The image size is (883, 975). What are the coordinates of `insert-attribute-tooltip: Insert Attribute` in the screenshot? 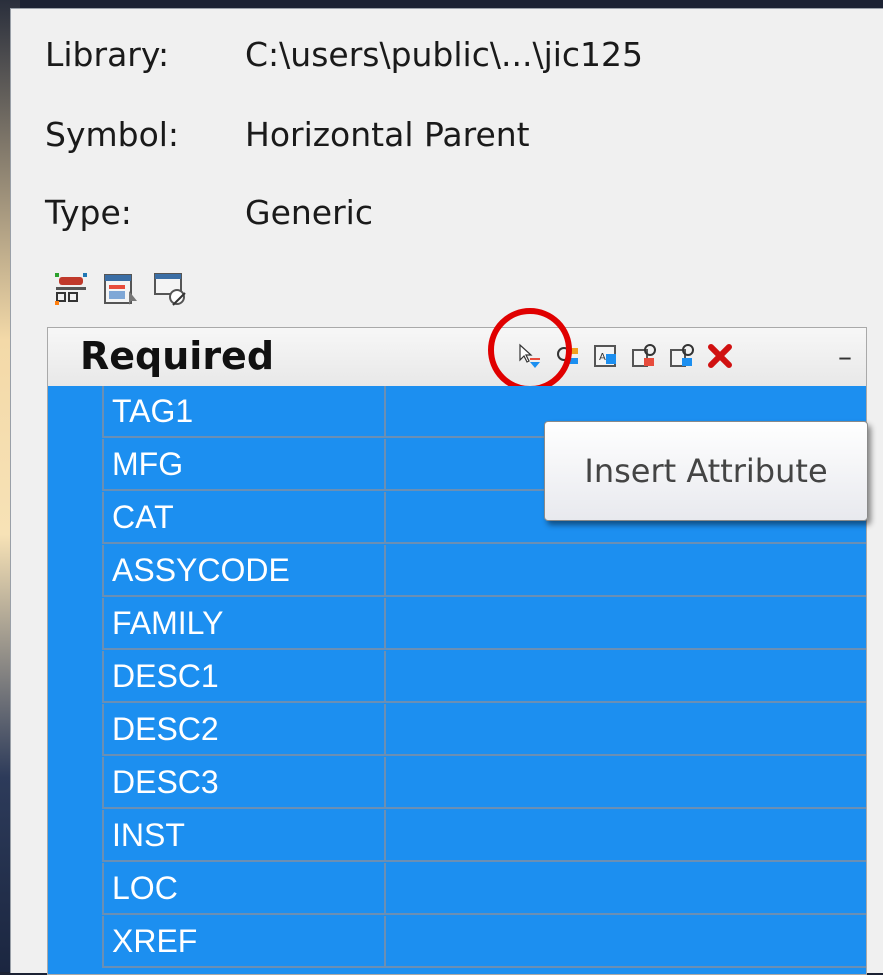 It's located at (706, 471).